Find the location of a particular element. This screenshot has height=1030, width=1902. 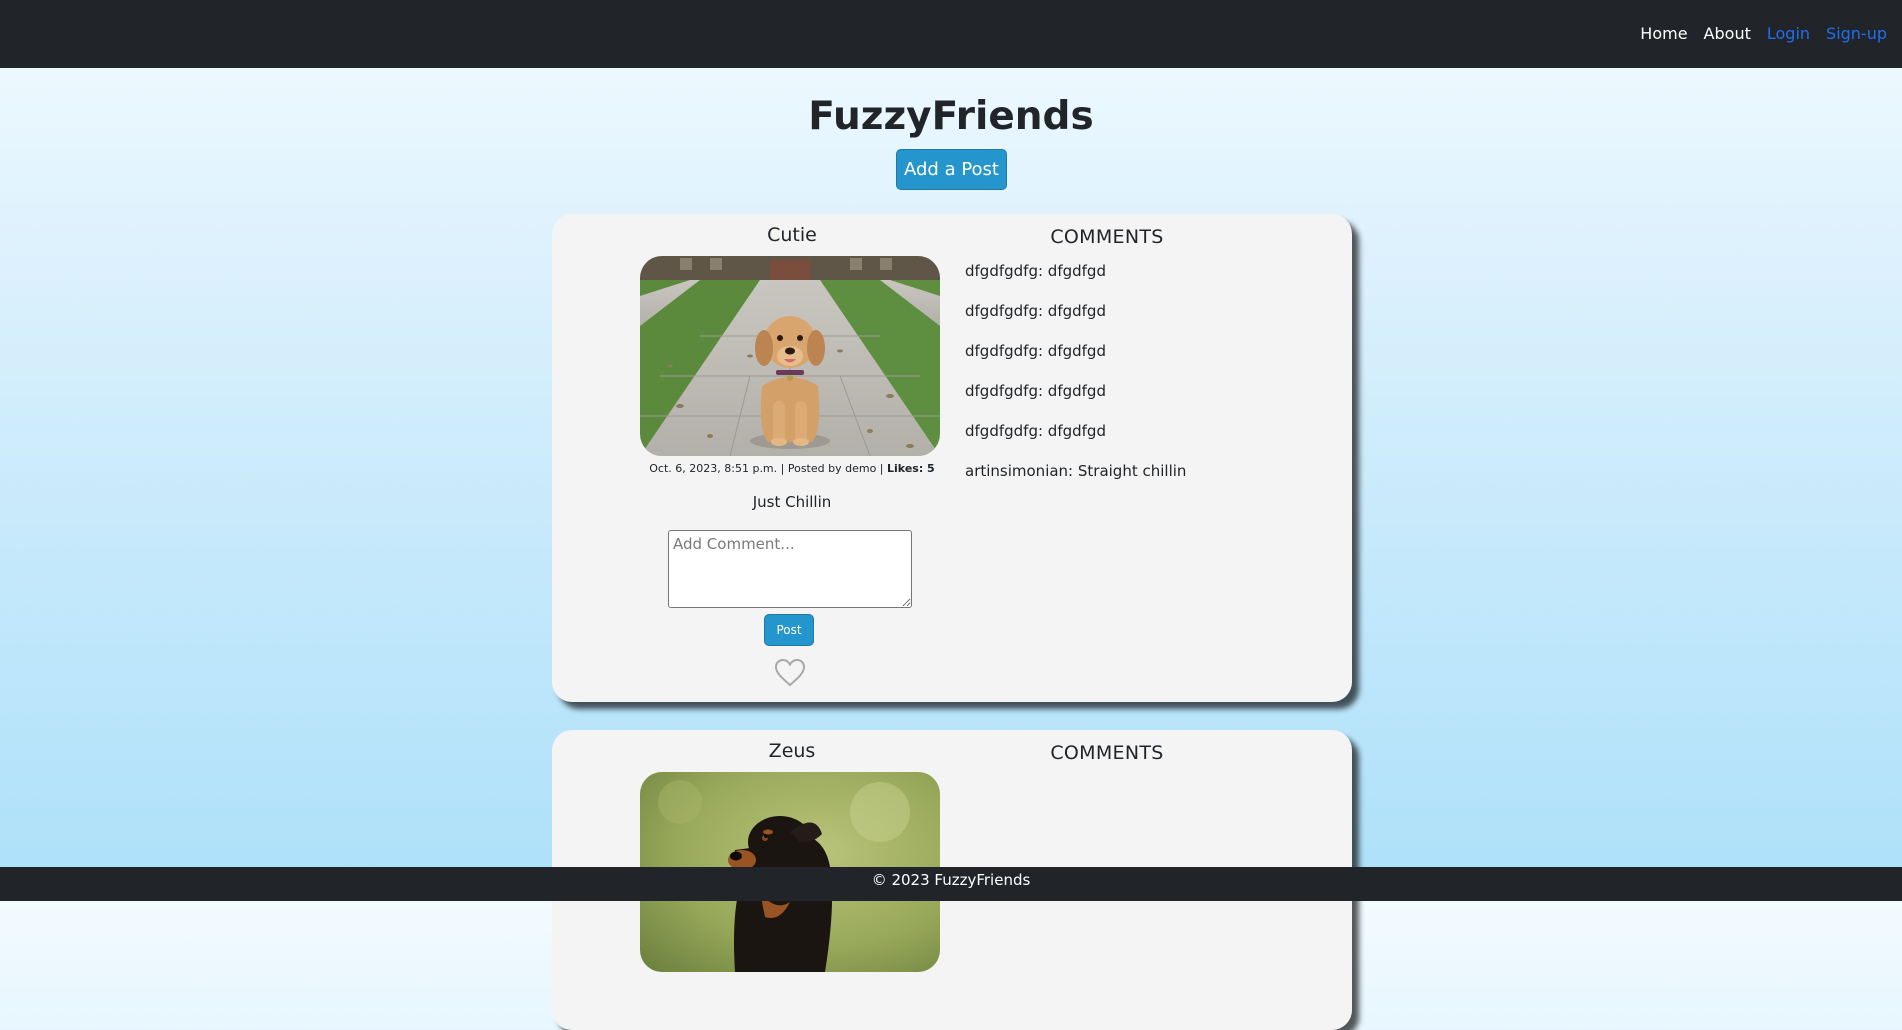

heart-outline-icon is located at coordinates (790, 673).